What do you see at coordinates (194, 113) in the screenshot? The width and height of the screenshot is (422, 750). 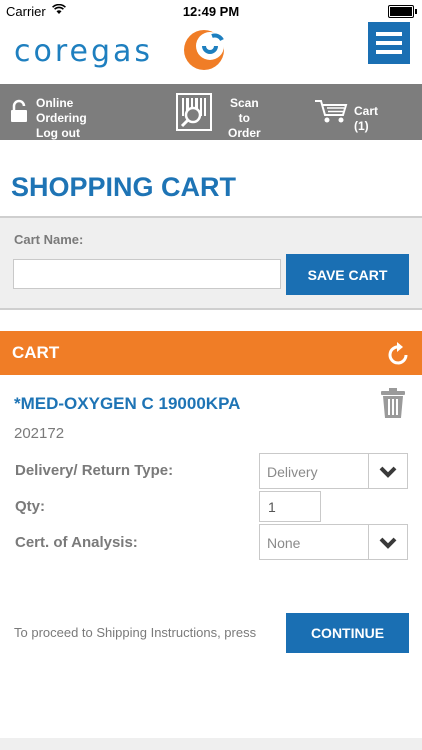 I see `barcode-scan-icon` at bounding box center [194, 113].